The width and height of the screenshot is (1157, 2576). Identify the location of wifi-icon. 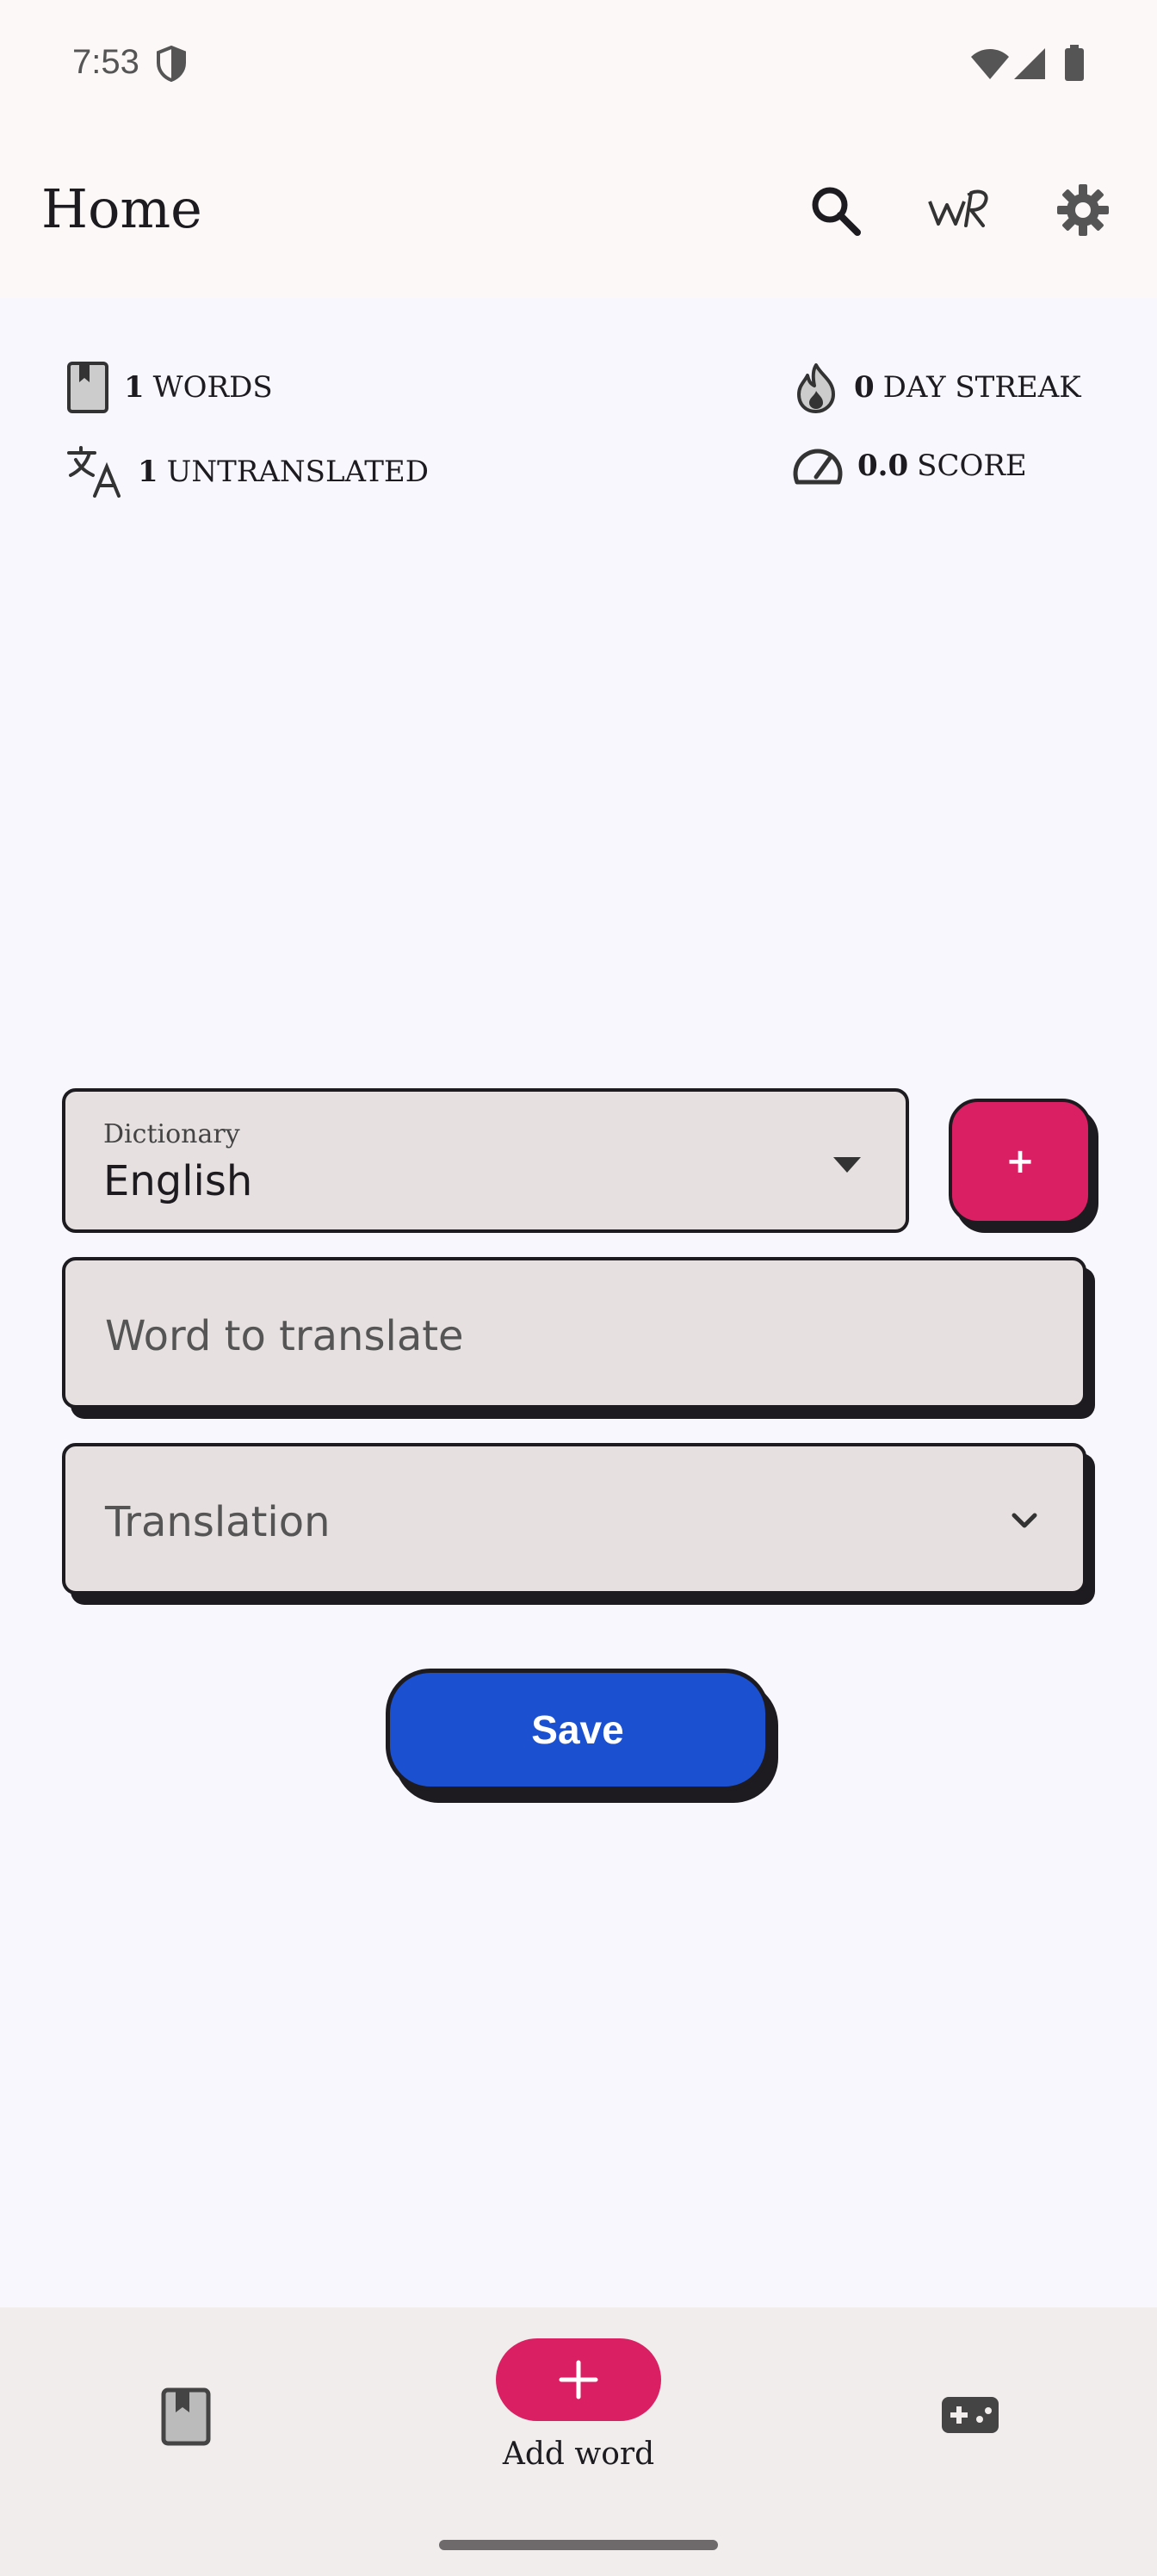
(990, 64).